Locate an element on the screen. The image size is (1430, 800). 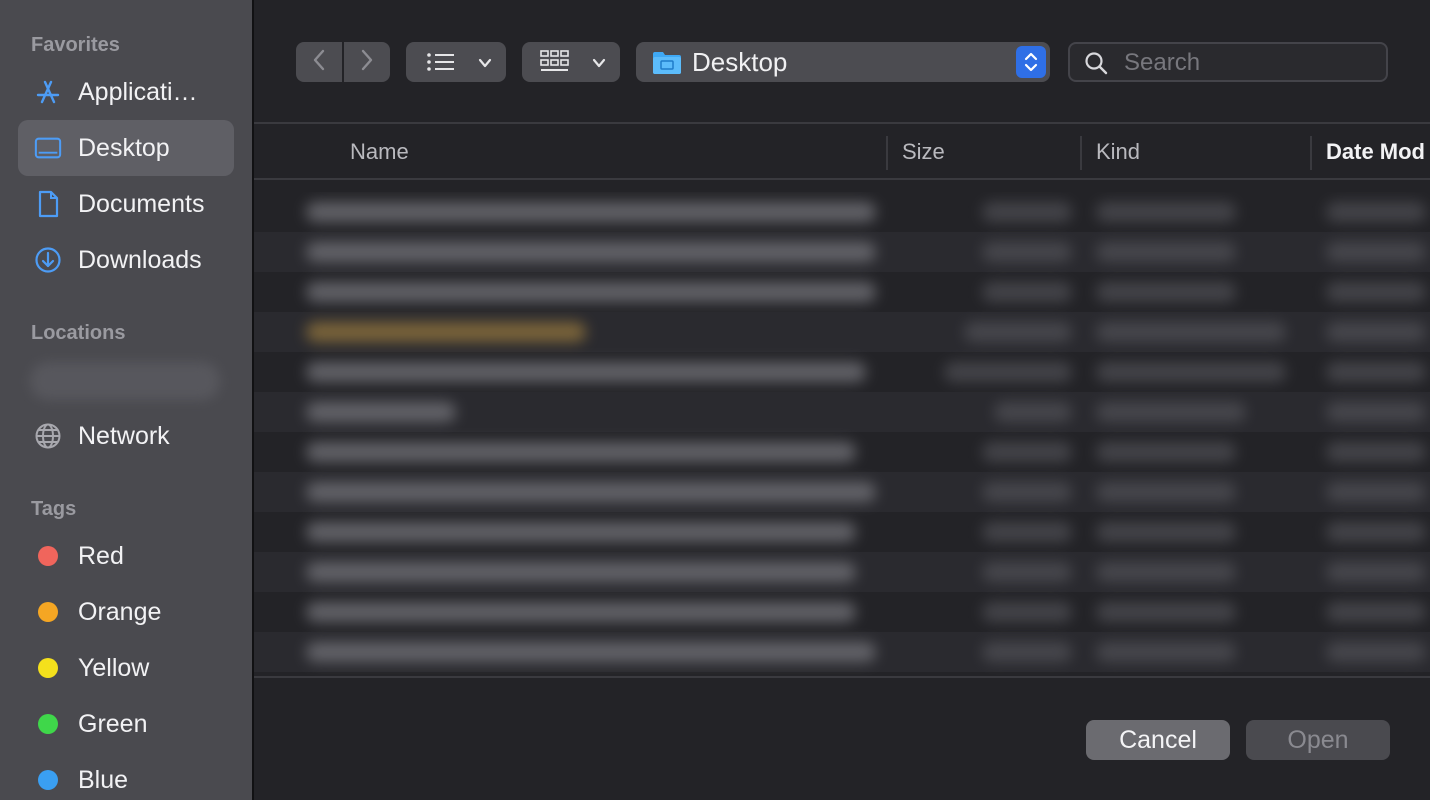
toolbar: Desktop is located at coordinates (842, 62).